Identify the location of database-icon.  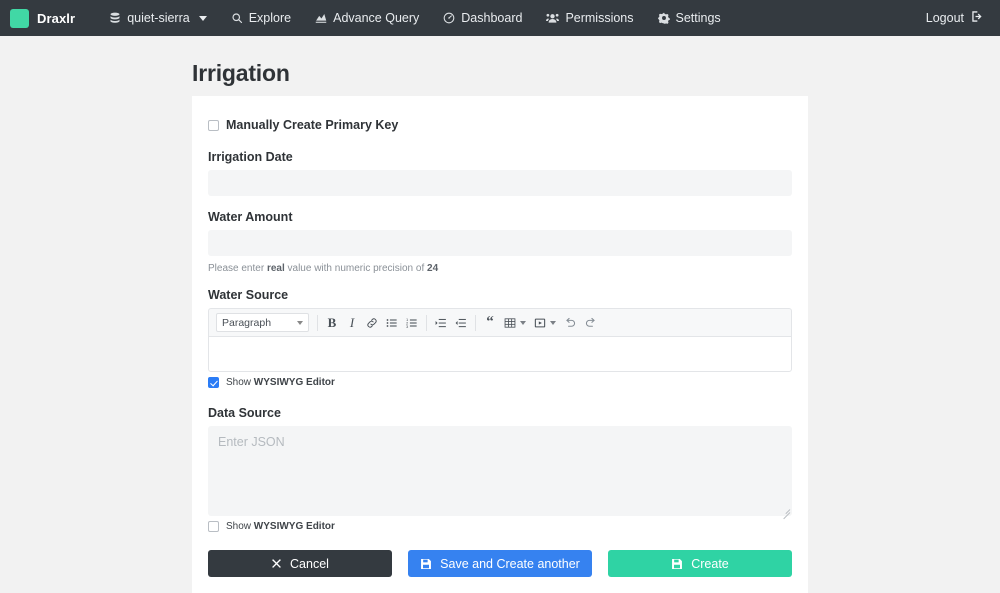
(115, 18).